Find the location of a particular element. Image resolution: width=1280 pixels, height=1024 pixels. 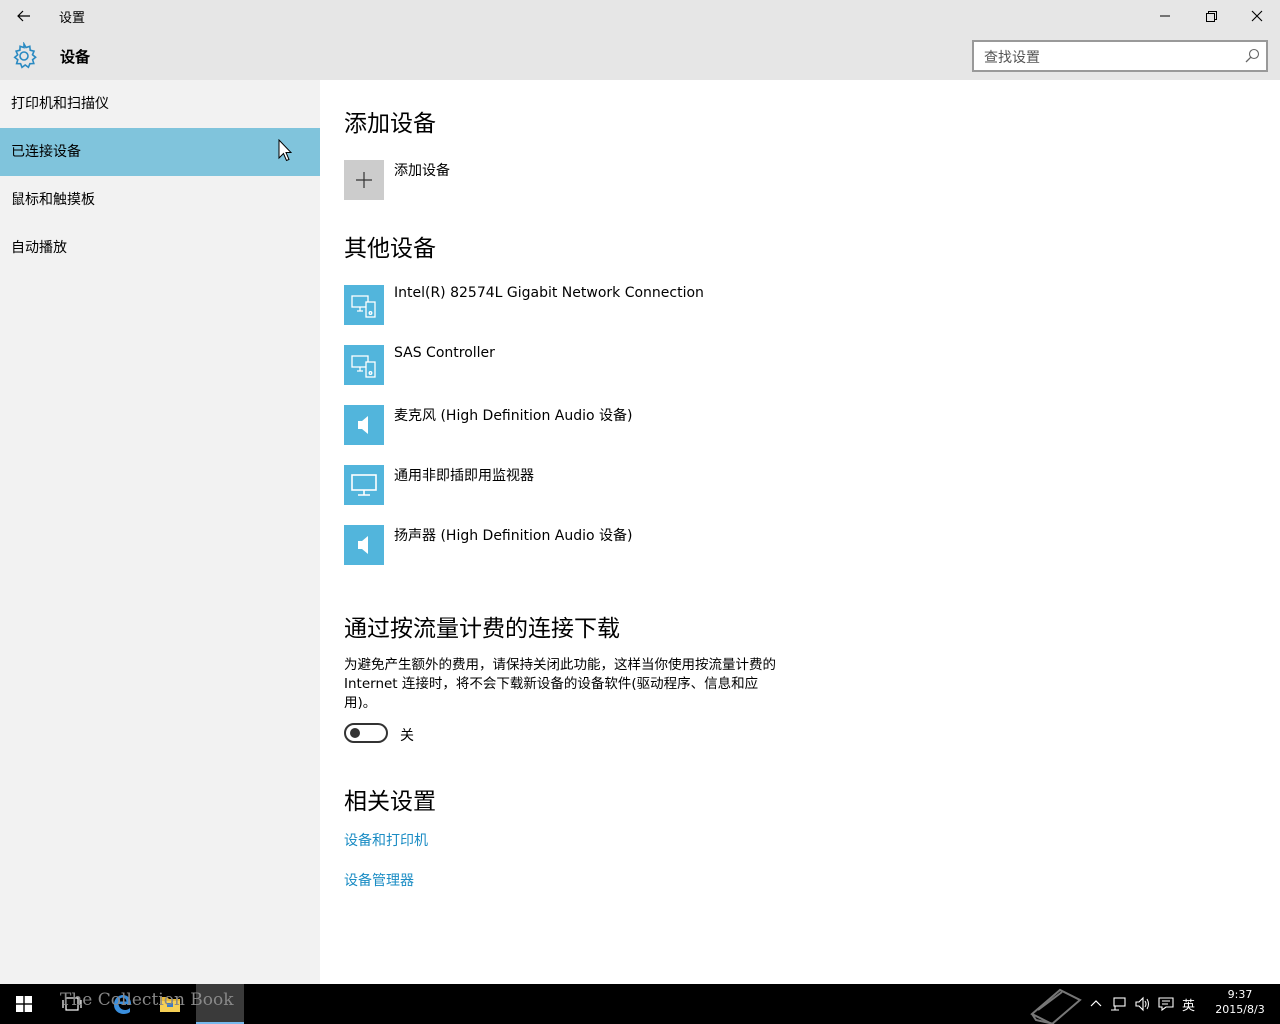

watermark-text: The Collection Book is located at coordinates (147, 1000).